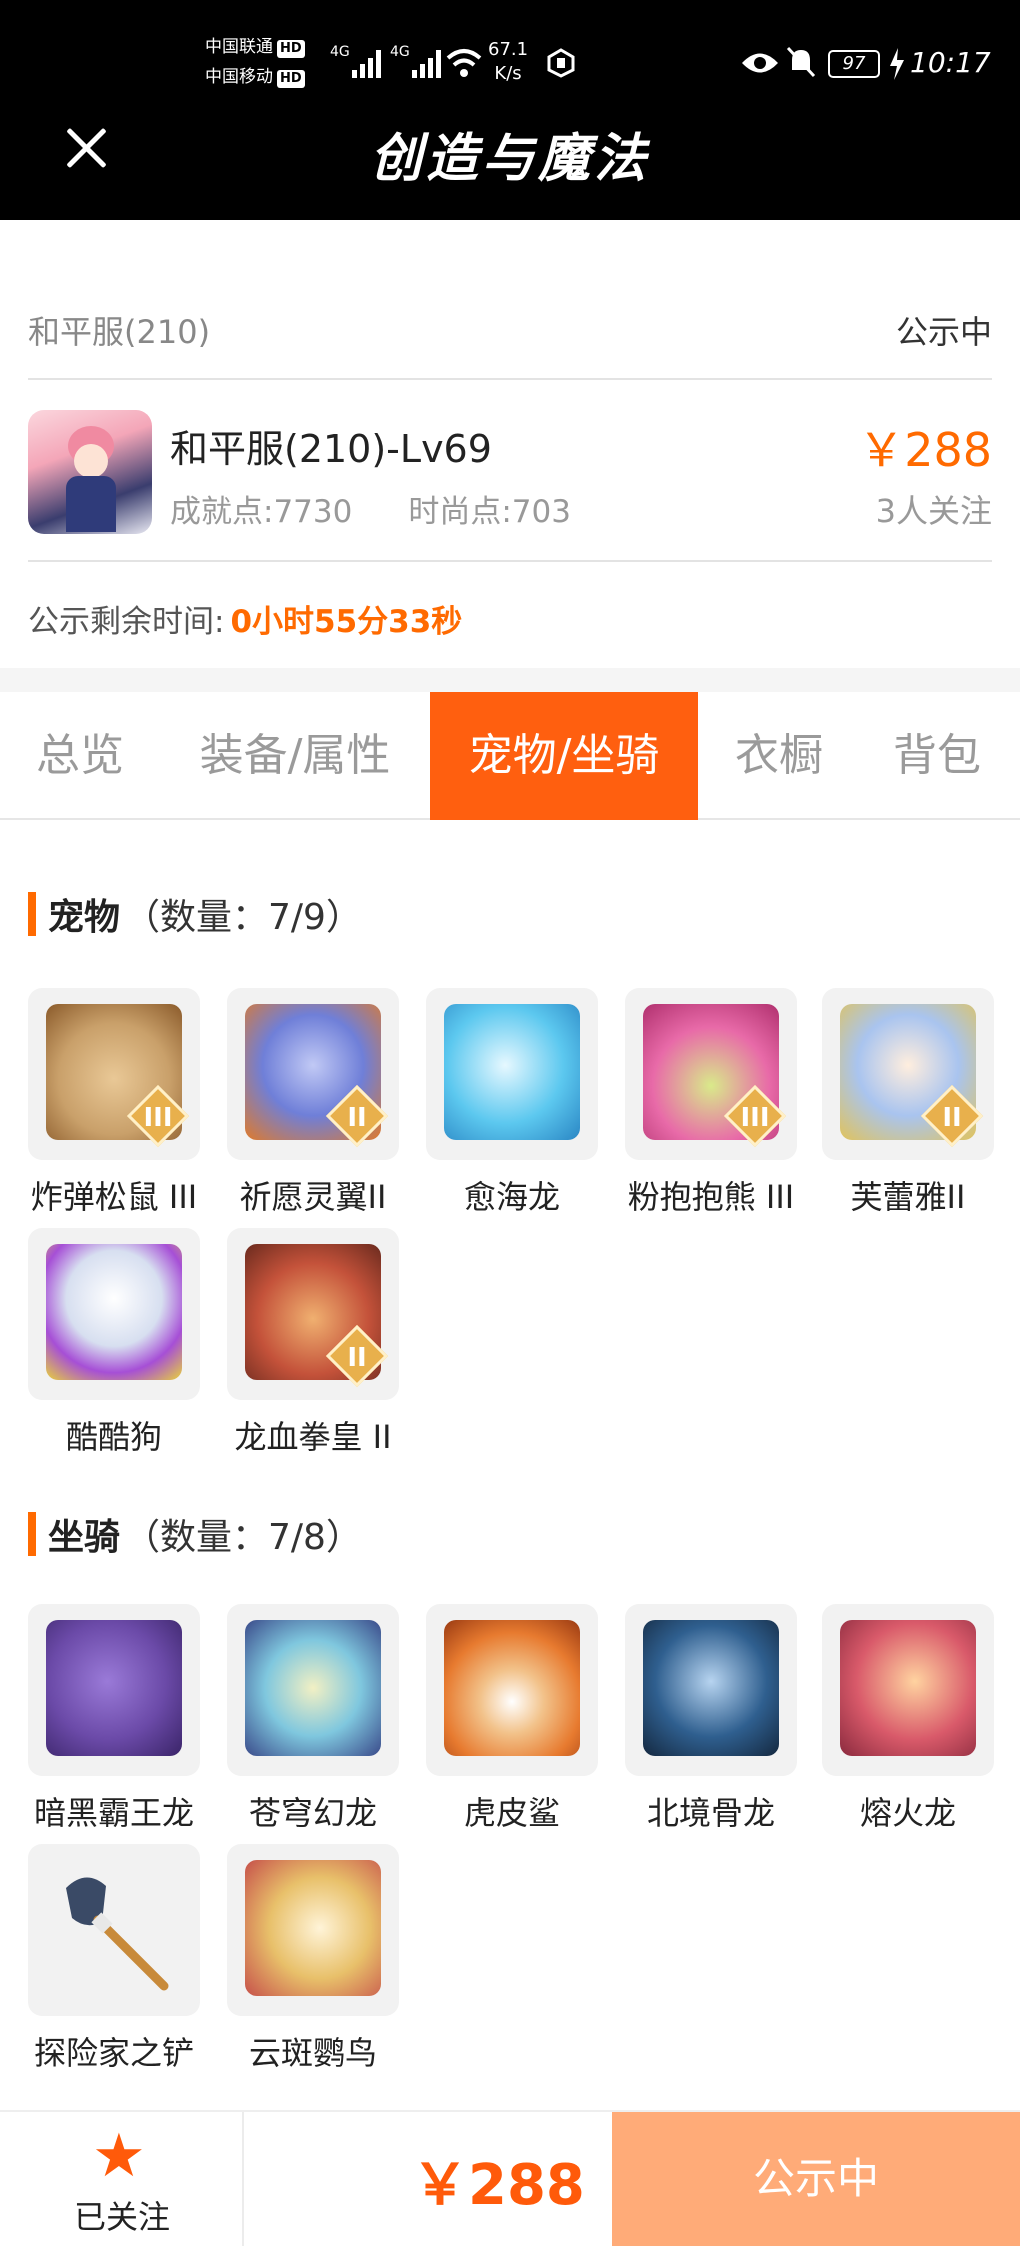 The height and width of the screenshot is (2246, 1020). Describe the element at coordinates (509, 158) in the screenshot. I see `page-title: 创造与魔法` at that location.